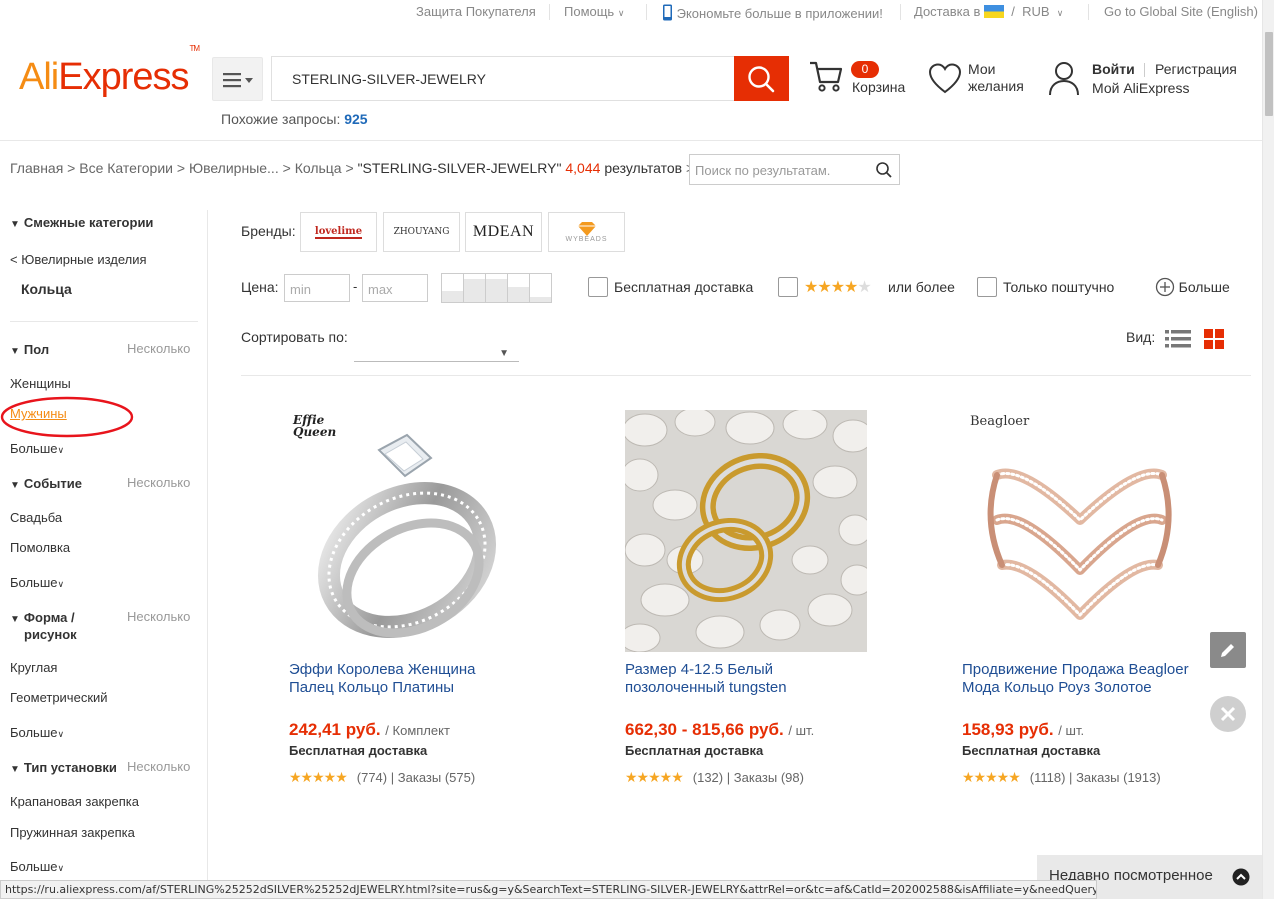 This screenshot has height=899, width=1274. Describe the element at coordinates (195, 49) in the screenshot. I see `logo-trademark: TM` at that location.